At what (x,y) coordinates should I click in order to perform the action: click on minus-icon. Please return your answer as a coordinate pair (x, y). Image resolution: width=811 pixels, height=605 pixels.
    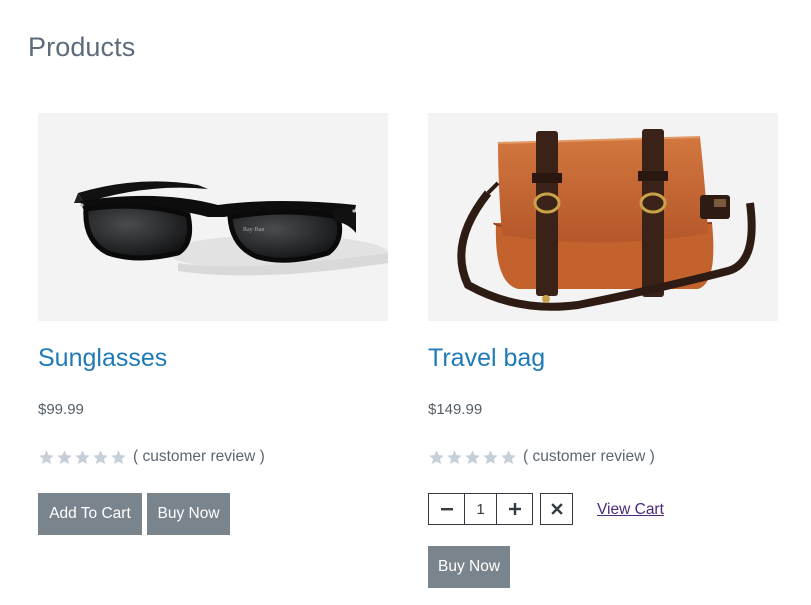
    Looking at the image, I should click on (446, 509).